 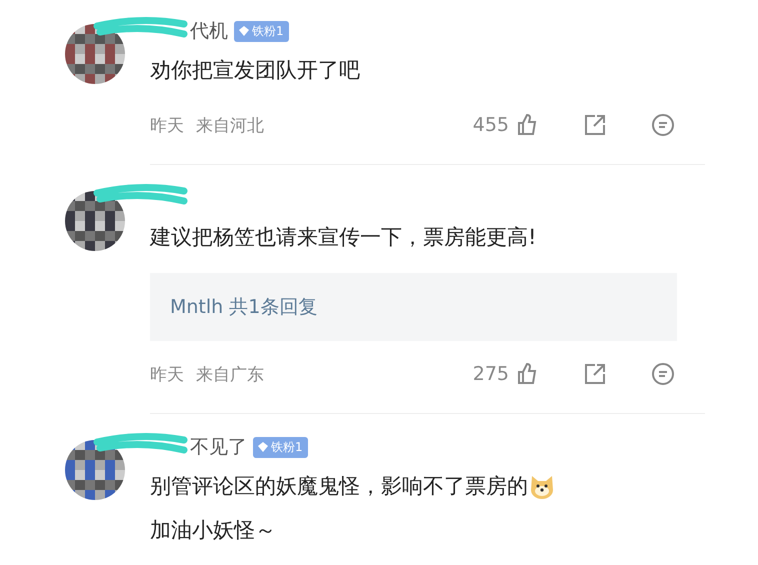 What do you see at coordinates (339, 486) in the screenshot?
I see `comment-text: 别管评论区的妖魔鬼怪，影响不了票房的` at bounding box center [339, 486].